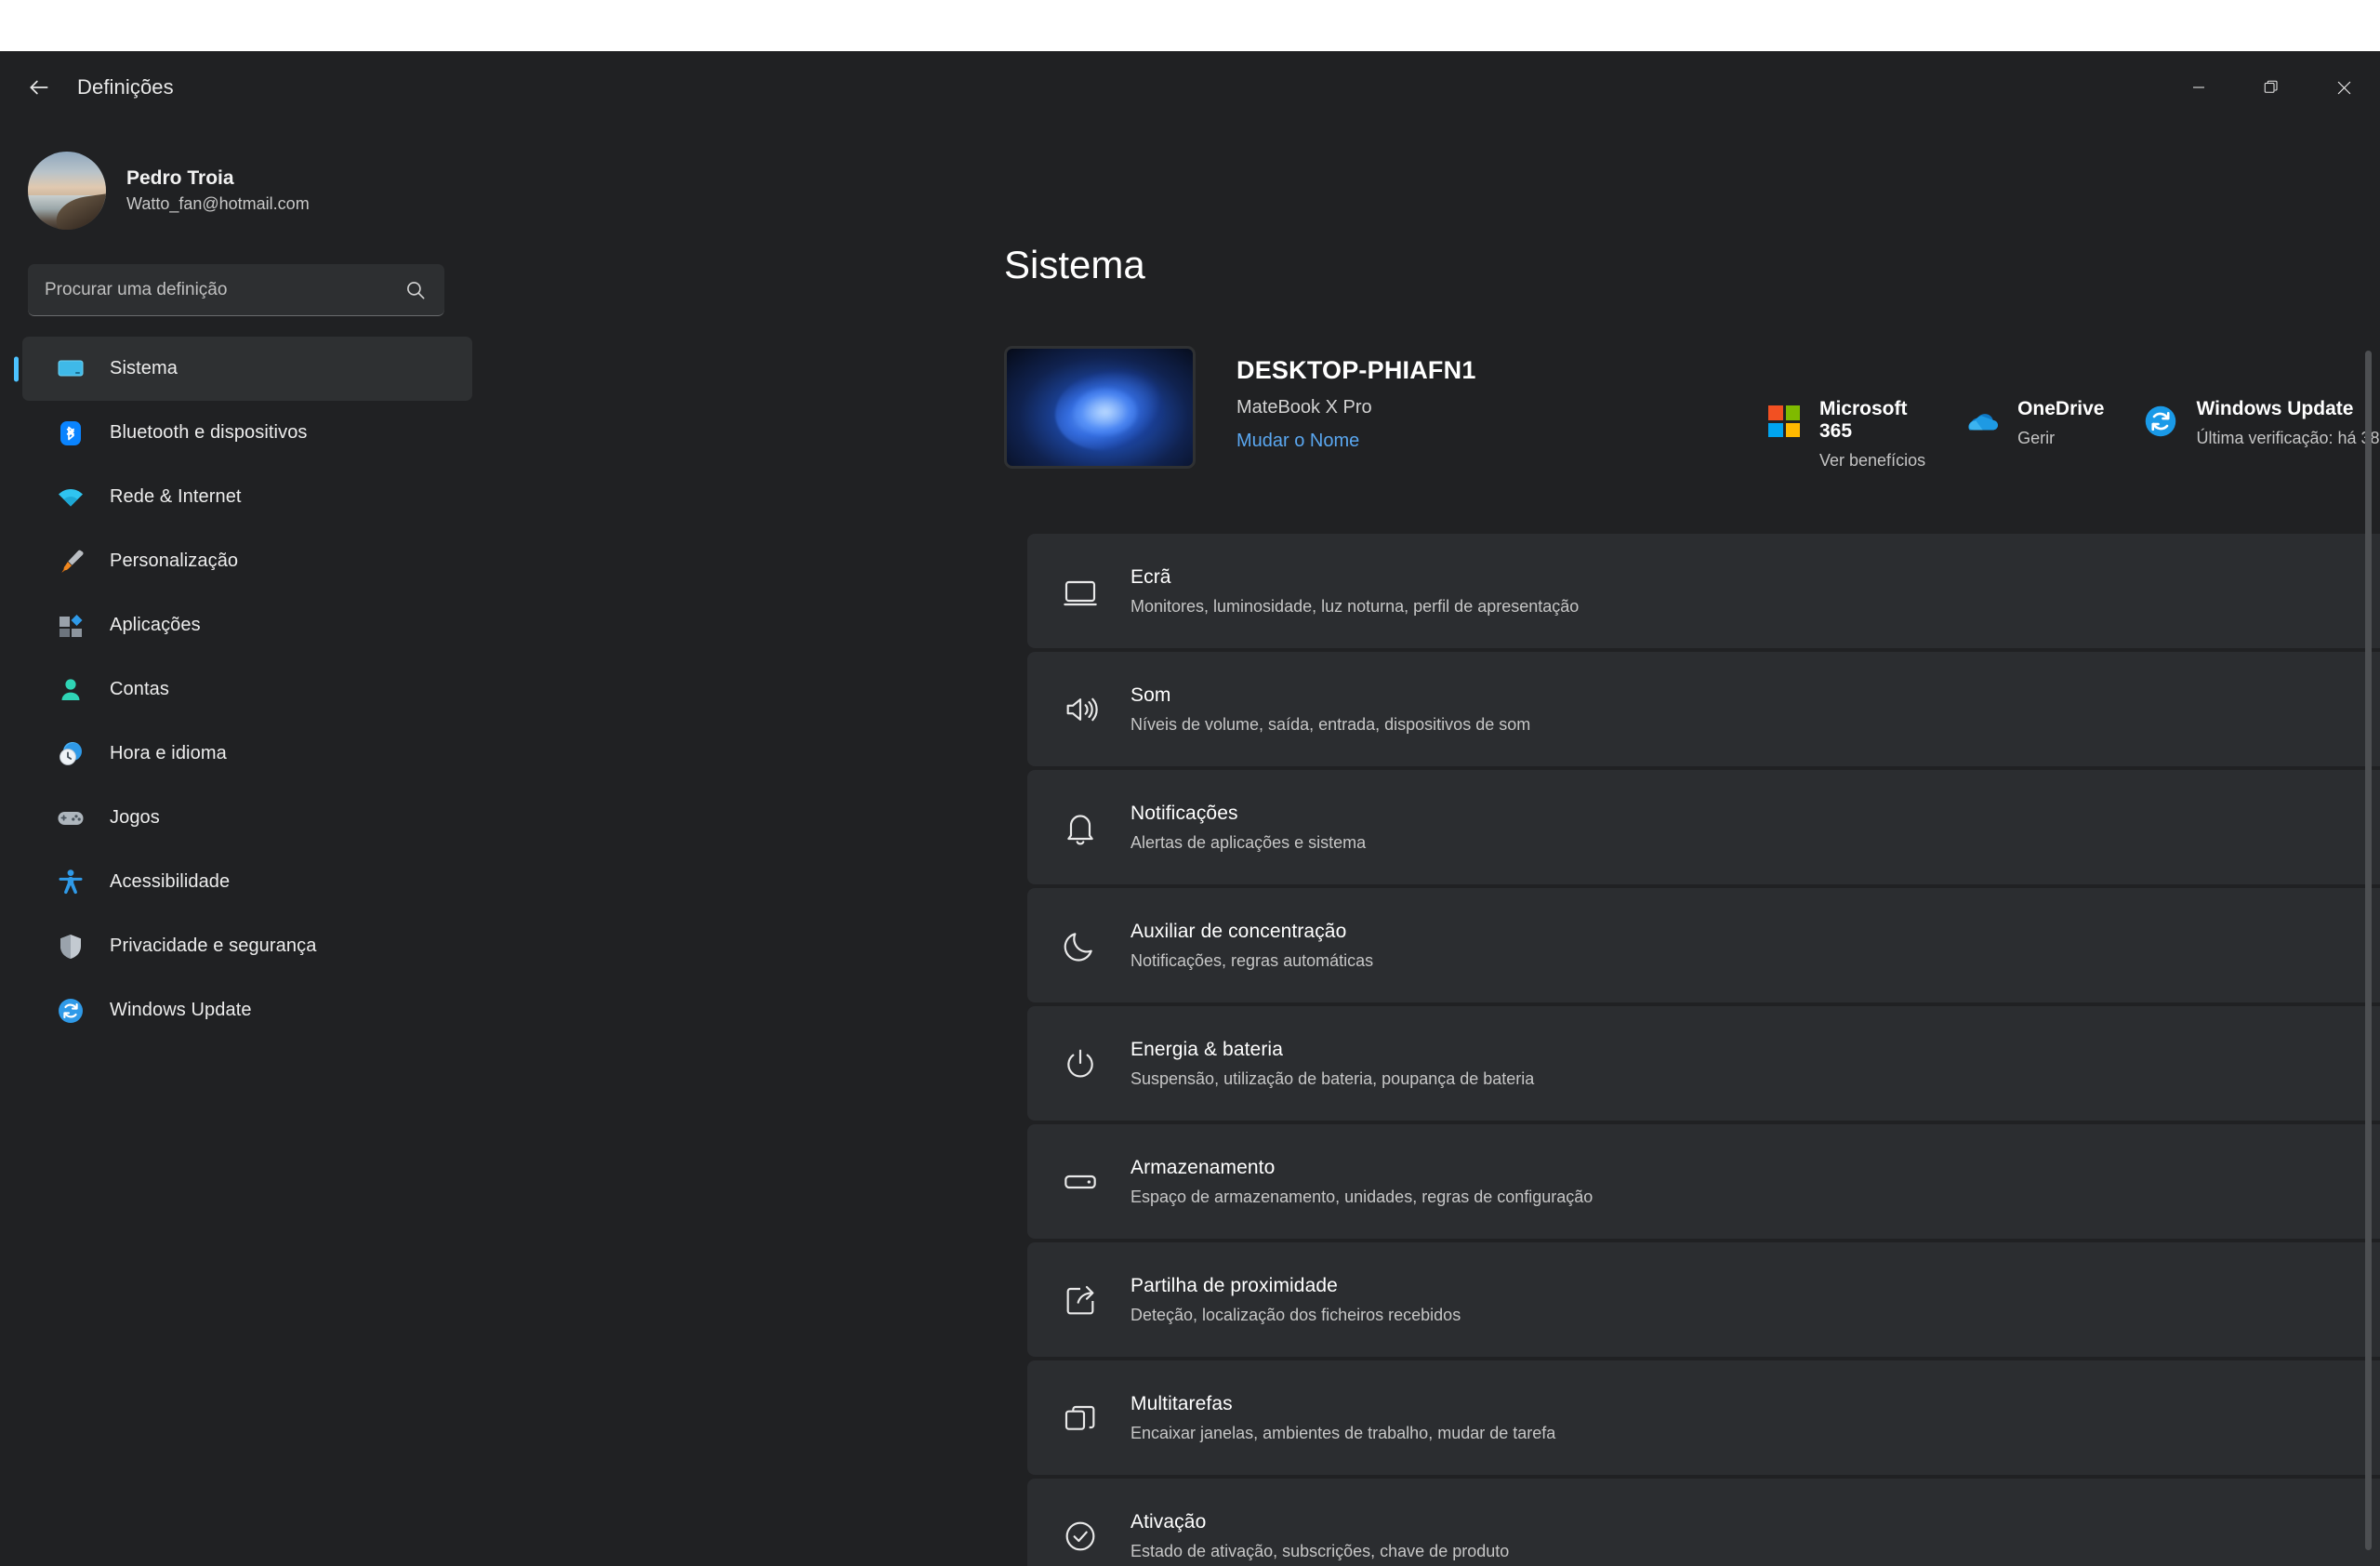  I want to click on sidebar-item-label: Sistema, so click(144, 368).